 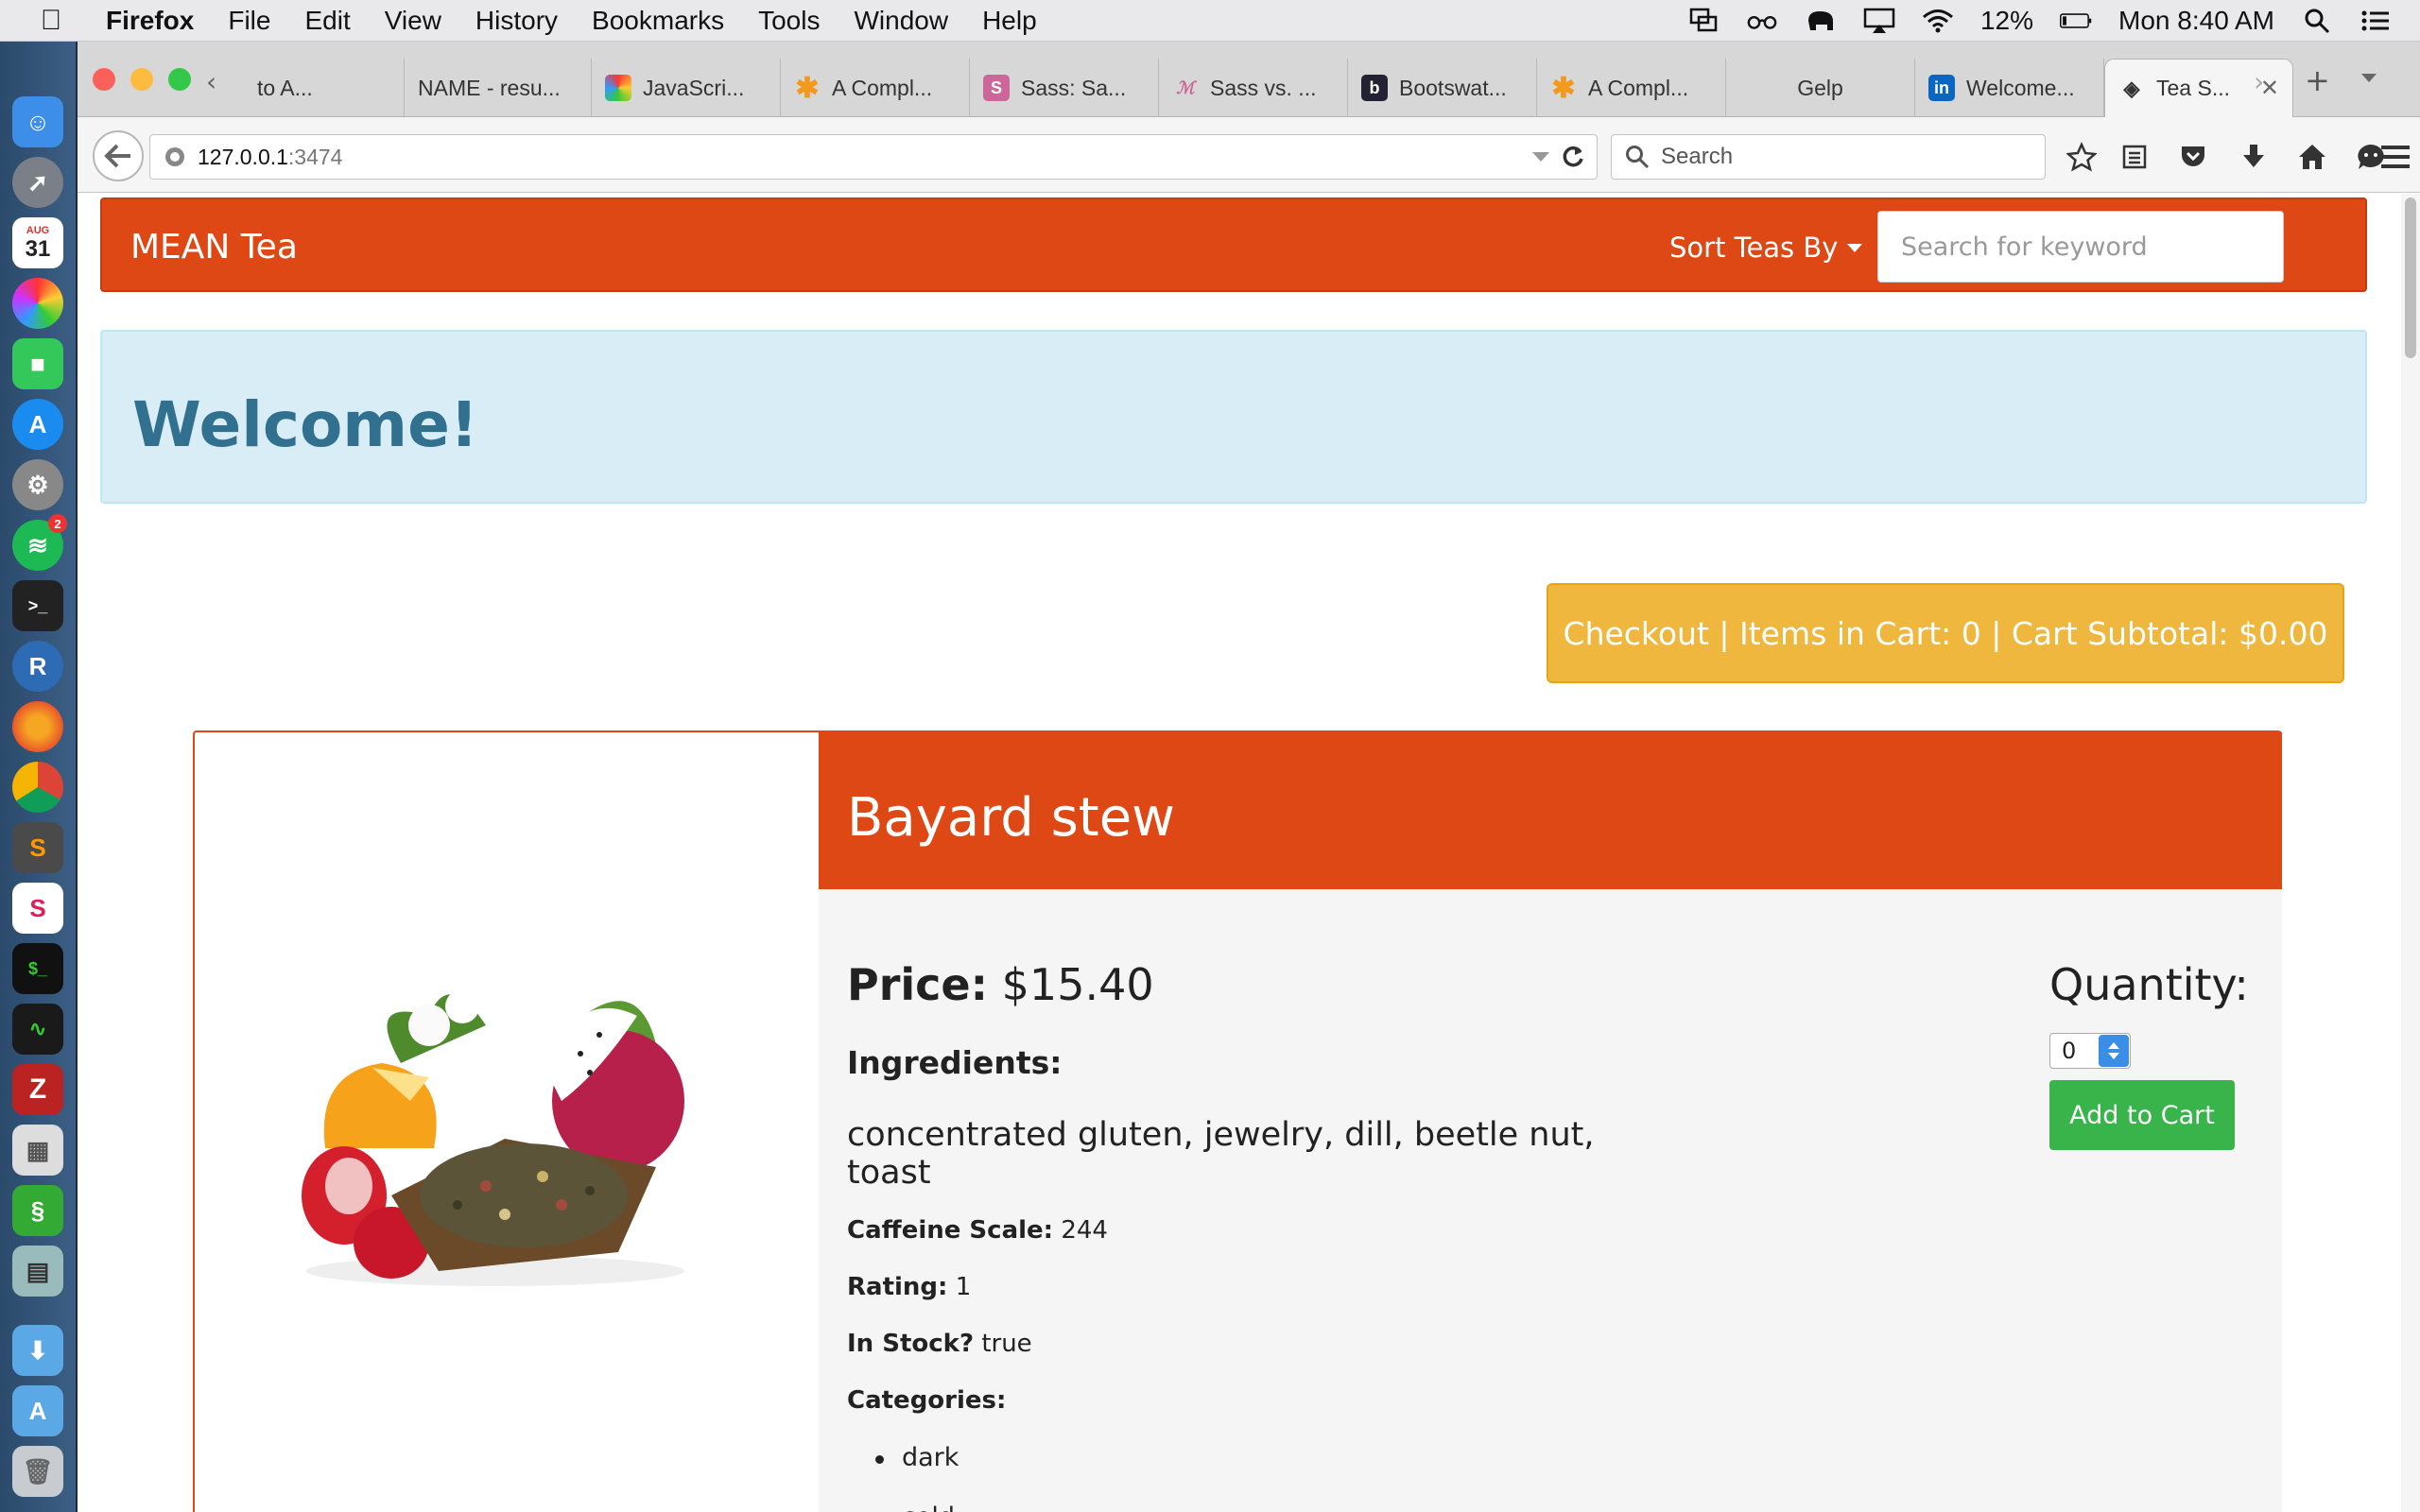 I want to click on bookmark-star-icon, so click(x=2081, y=157).